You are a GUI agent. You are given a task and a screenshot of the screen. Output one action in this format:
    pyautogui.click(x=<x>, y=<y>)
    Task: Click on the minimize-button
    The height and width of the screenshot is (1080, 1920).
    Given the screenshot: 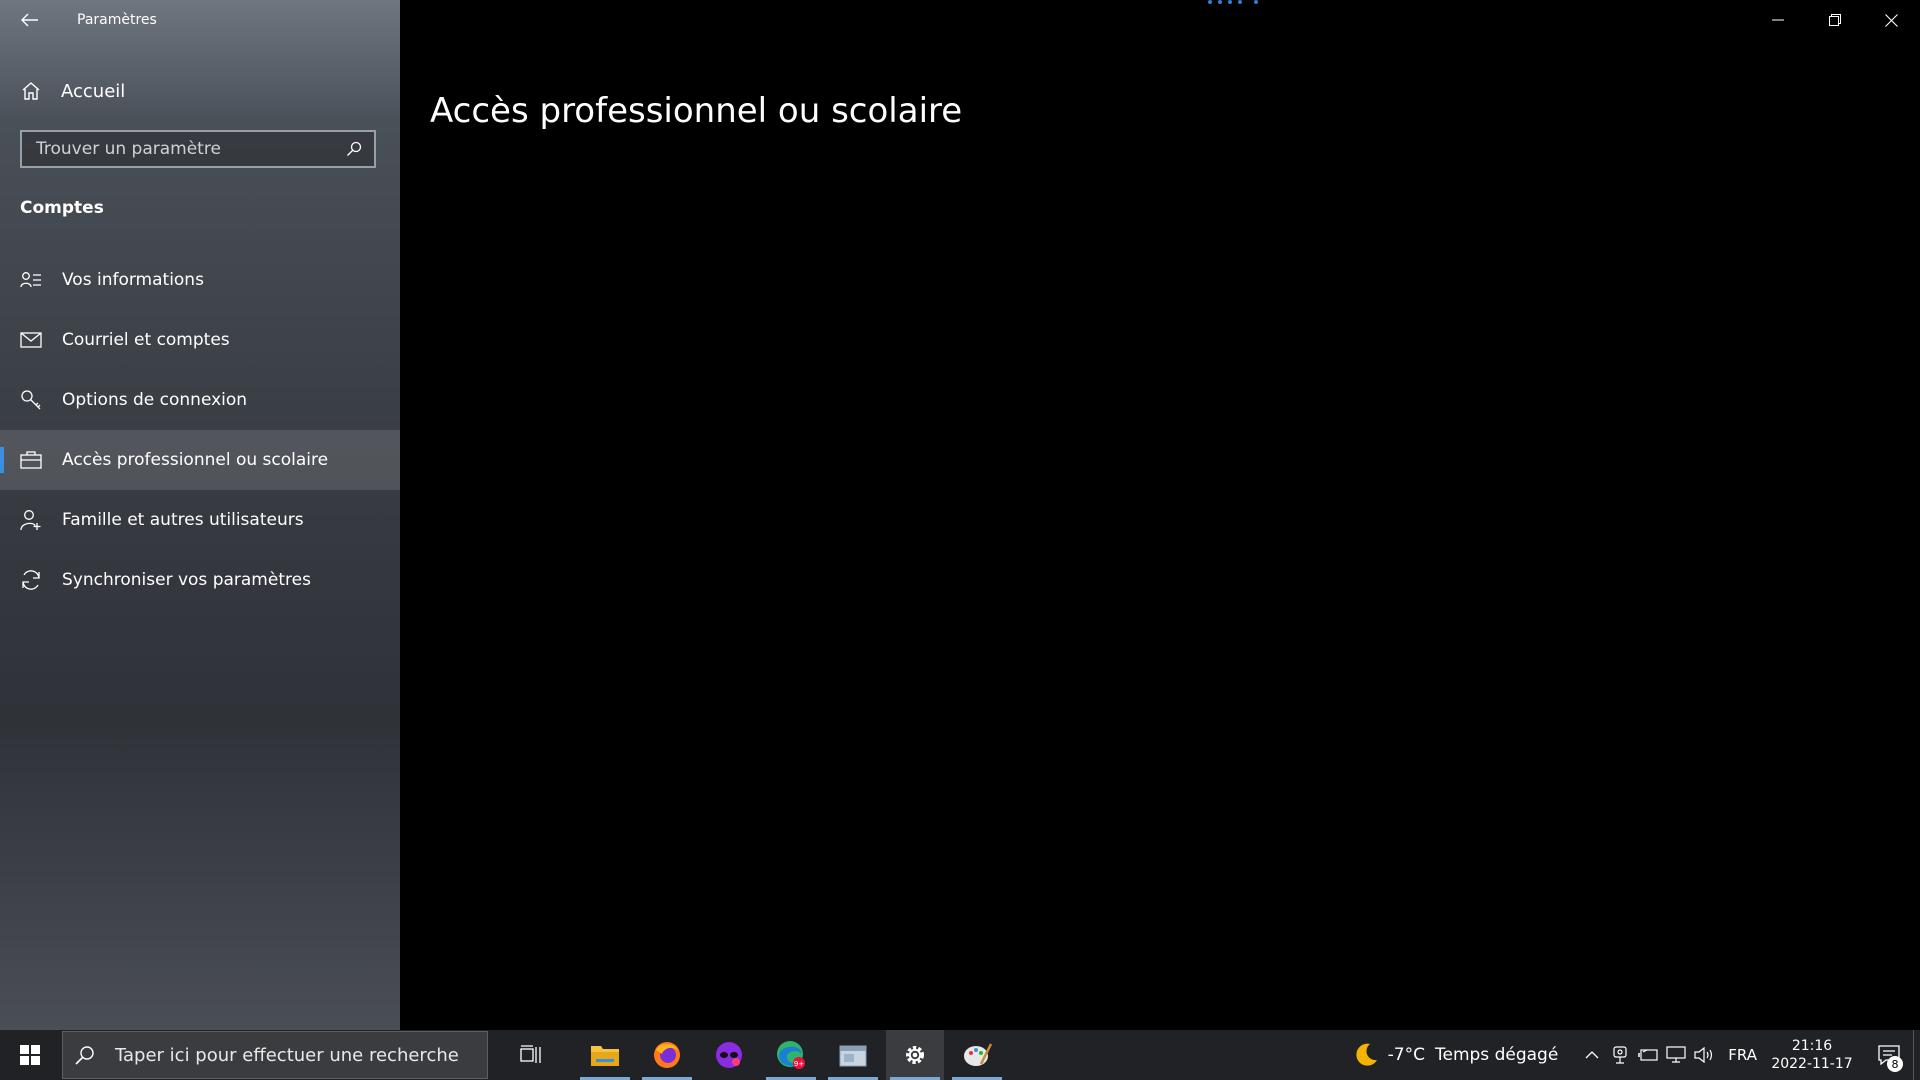 What is the action you would take?
    pyautogui.click(x=1777, y=20)
    